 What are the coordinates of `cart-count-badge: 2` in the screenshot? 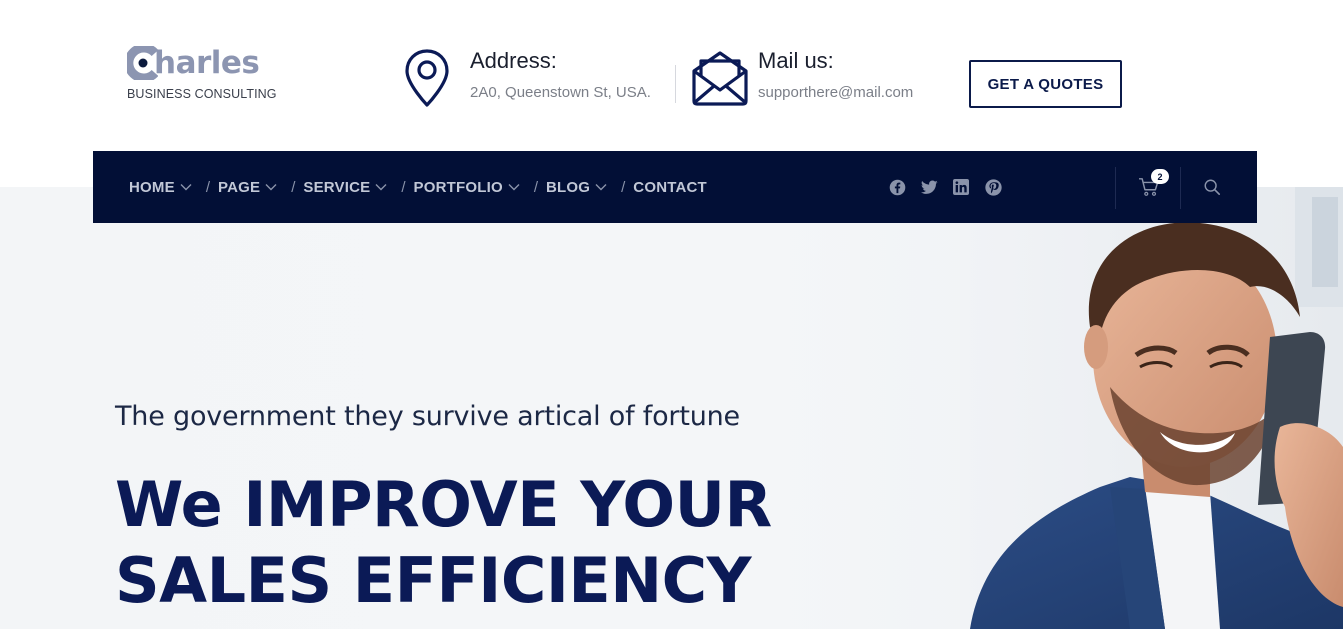 It's located at (1160, 176).